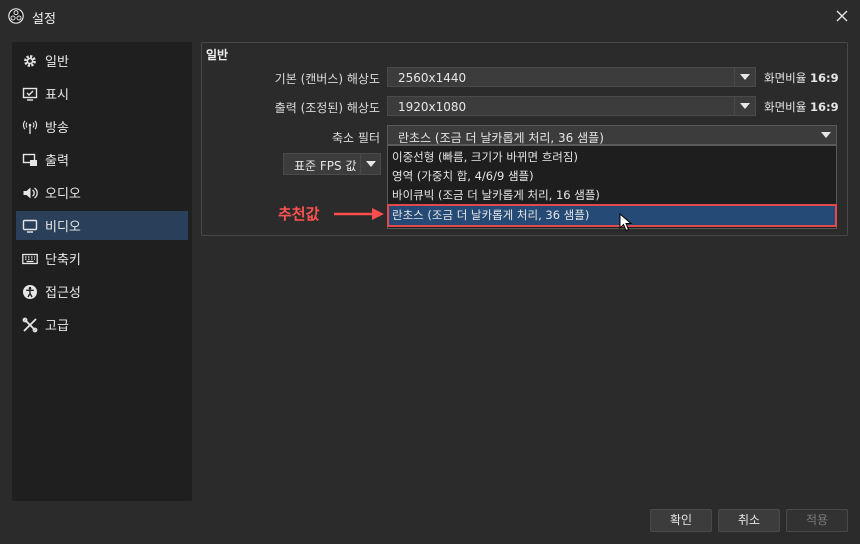  I want to click on gear-icon, so click(30, 61).